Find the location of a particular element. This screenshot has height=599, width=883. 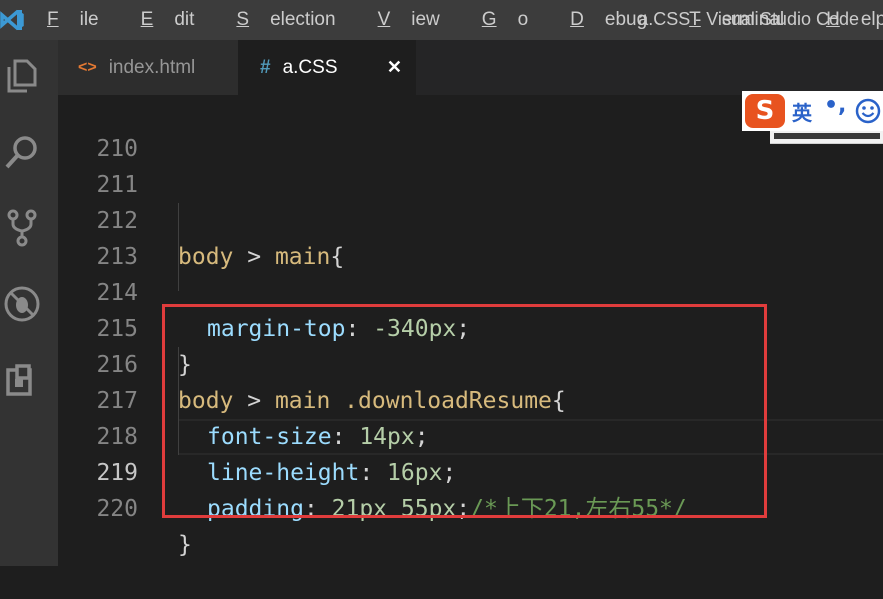

tab-a-css: # a.CSS ✕ is located at coordinates (327, 67).